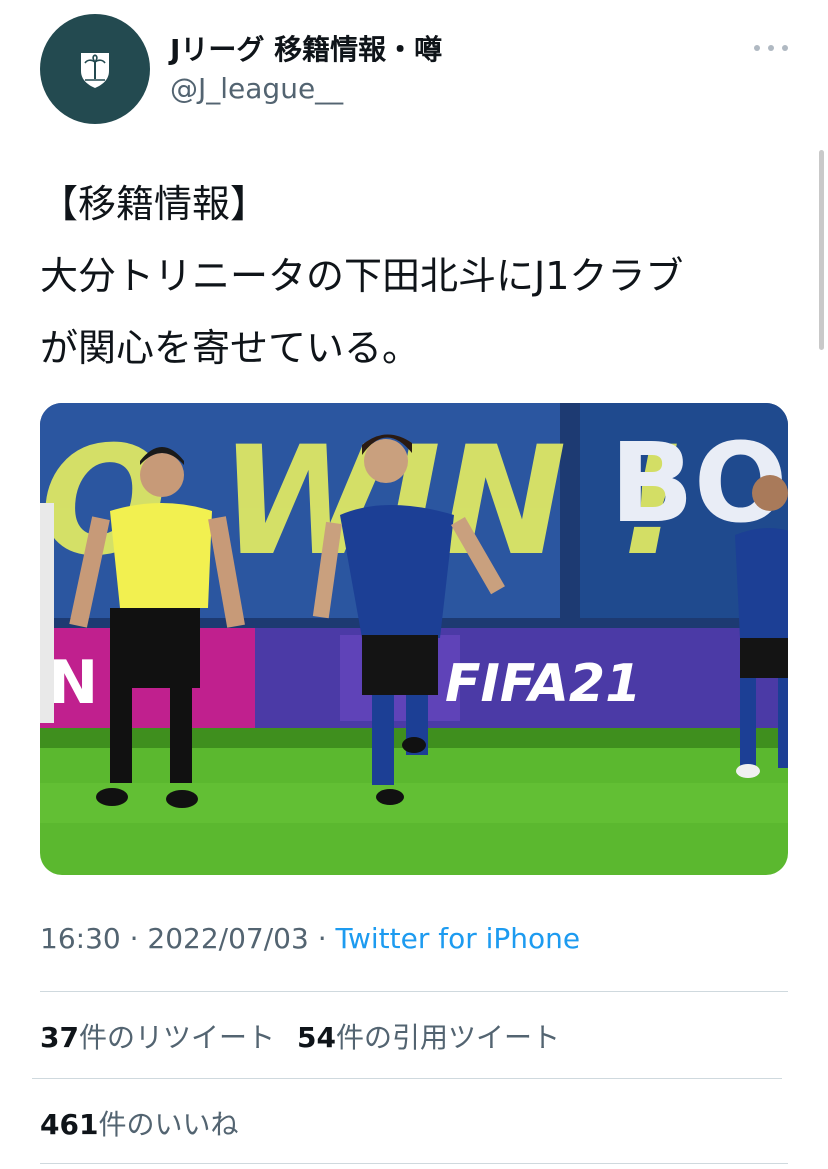 This screenshot has width=828, height=1169. I want to click on retweets-count: 37, so click(59, 1037).